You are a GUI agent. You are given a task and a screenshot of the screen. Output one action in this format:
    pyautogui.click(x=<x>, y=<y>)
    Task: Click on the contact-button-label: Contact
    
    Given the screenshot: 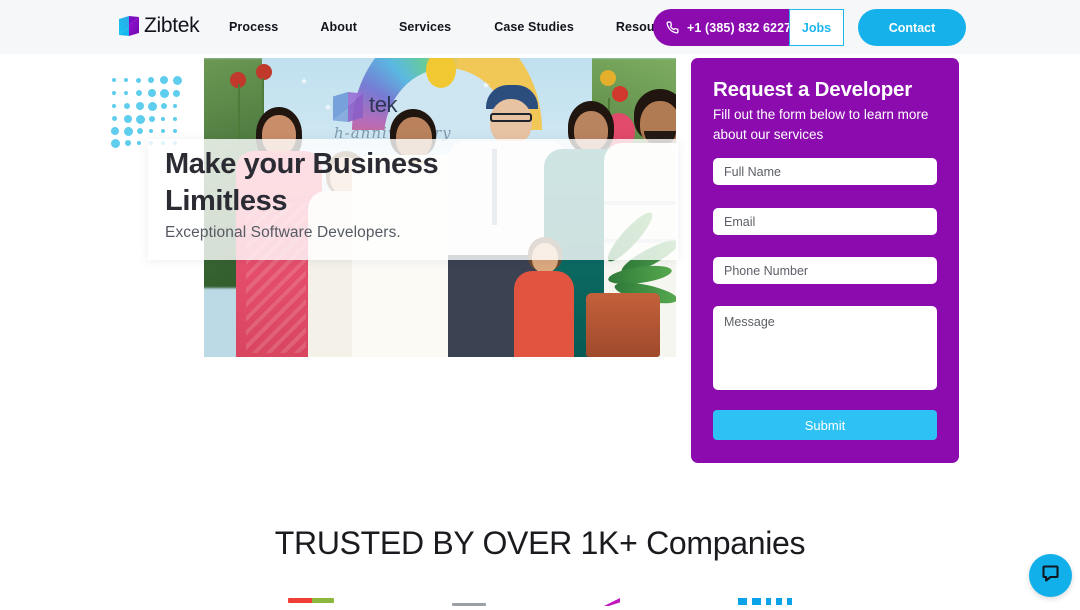 What is the action you would take?
    pyautogui.click(x=912, y=27)
    